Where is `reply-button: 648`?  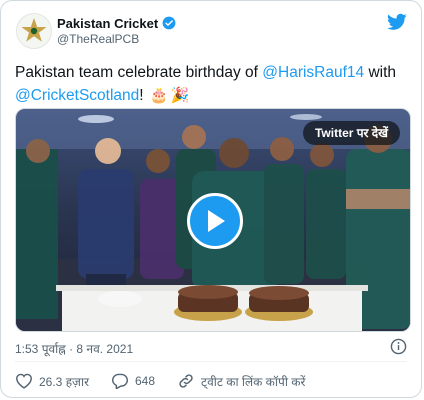
reply-button: 648 is located at coordinates (133, 381).